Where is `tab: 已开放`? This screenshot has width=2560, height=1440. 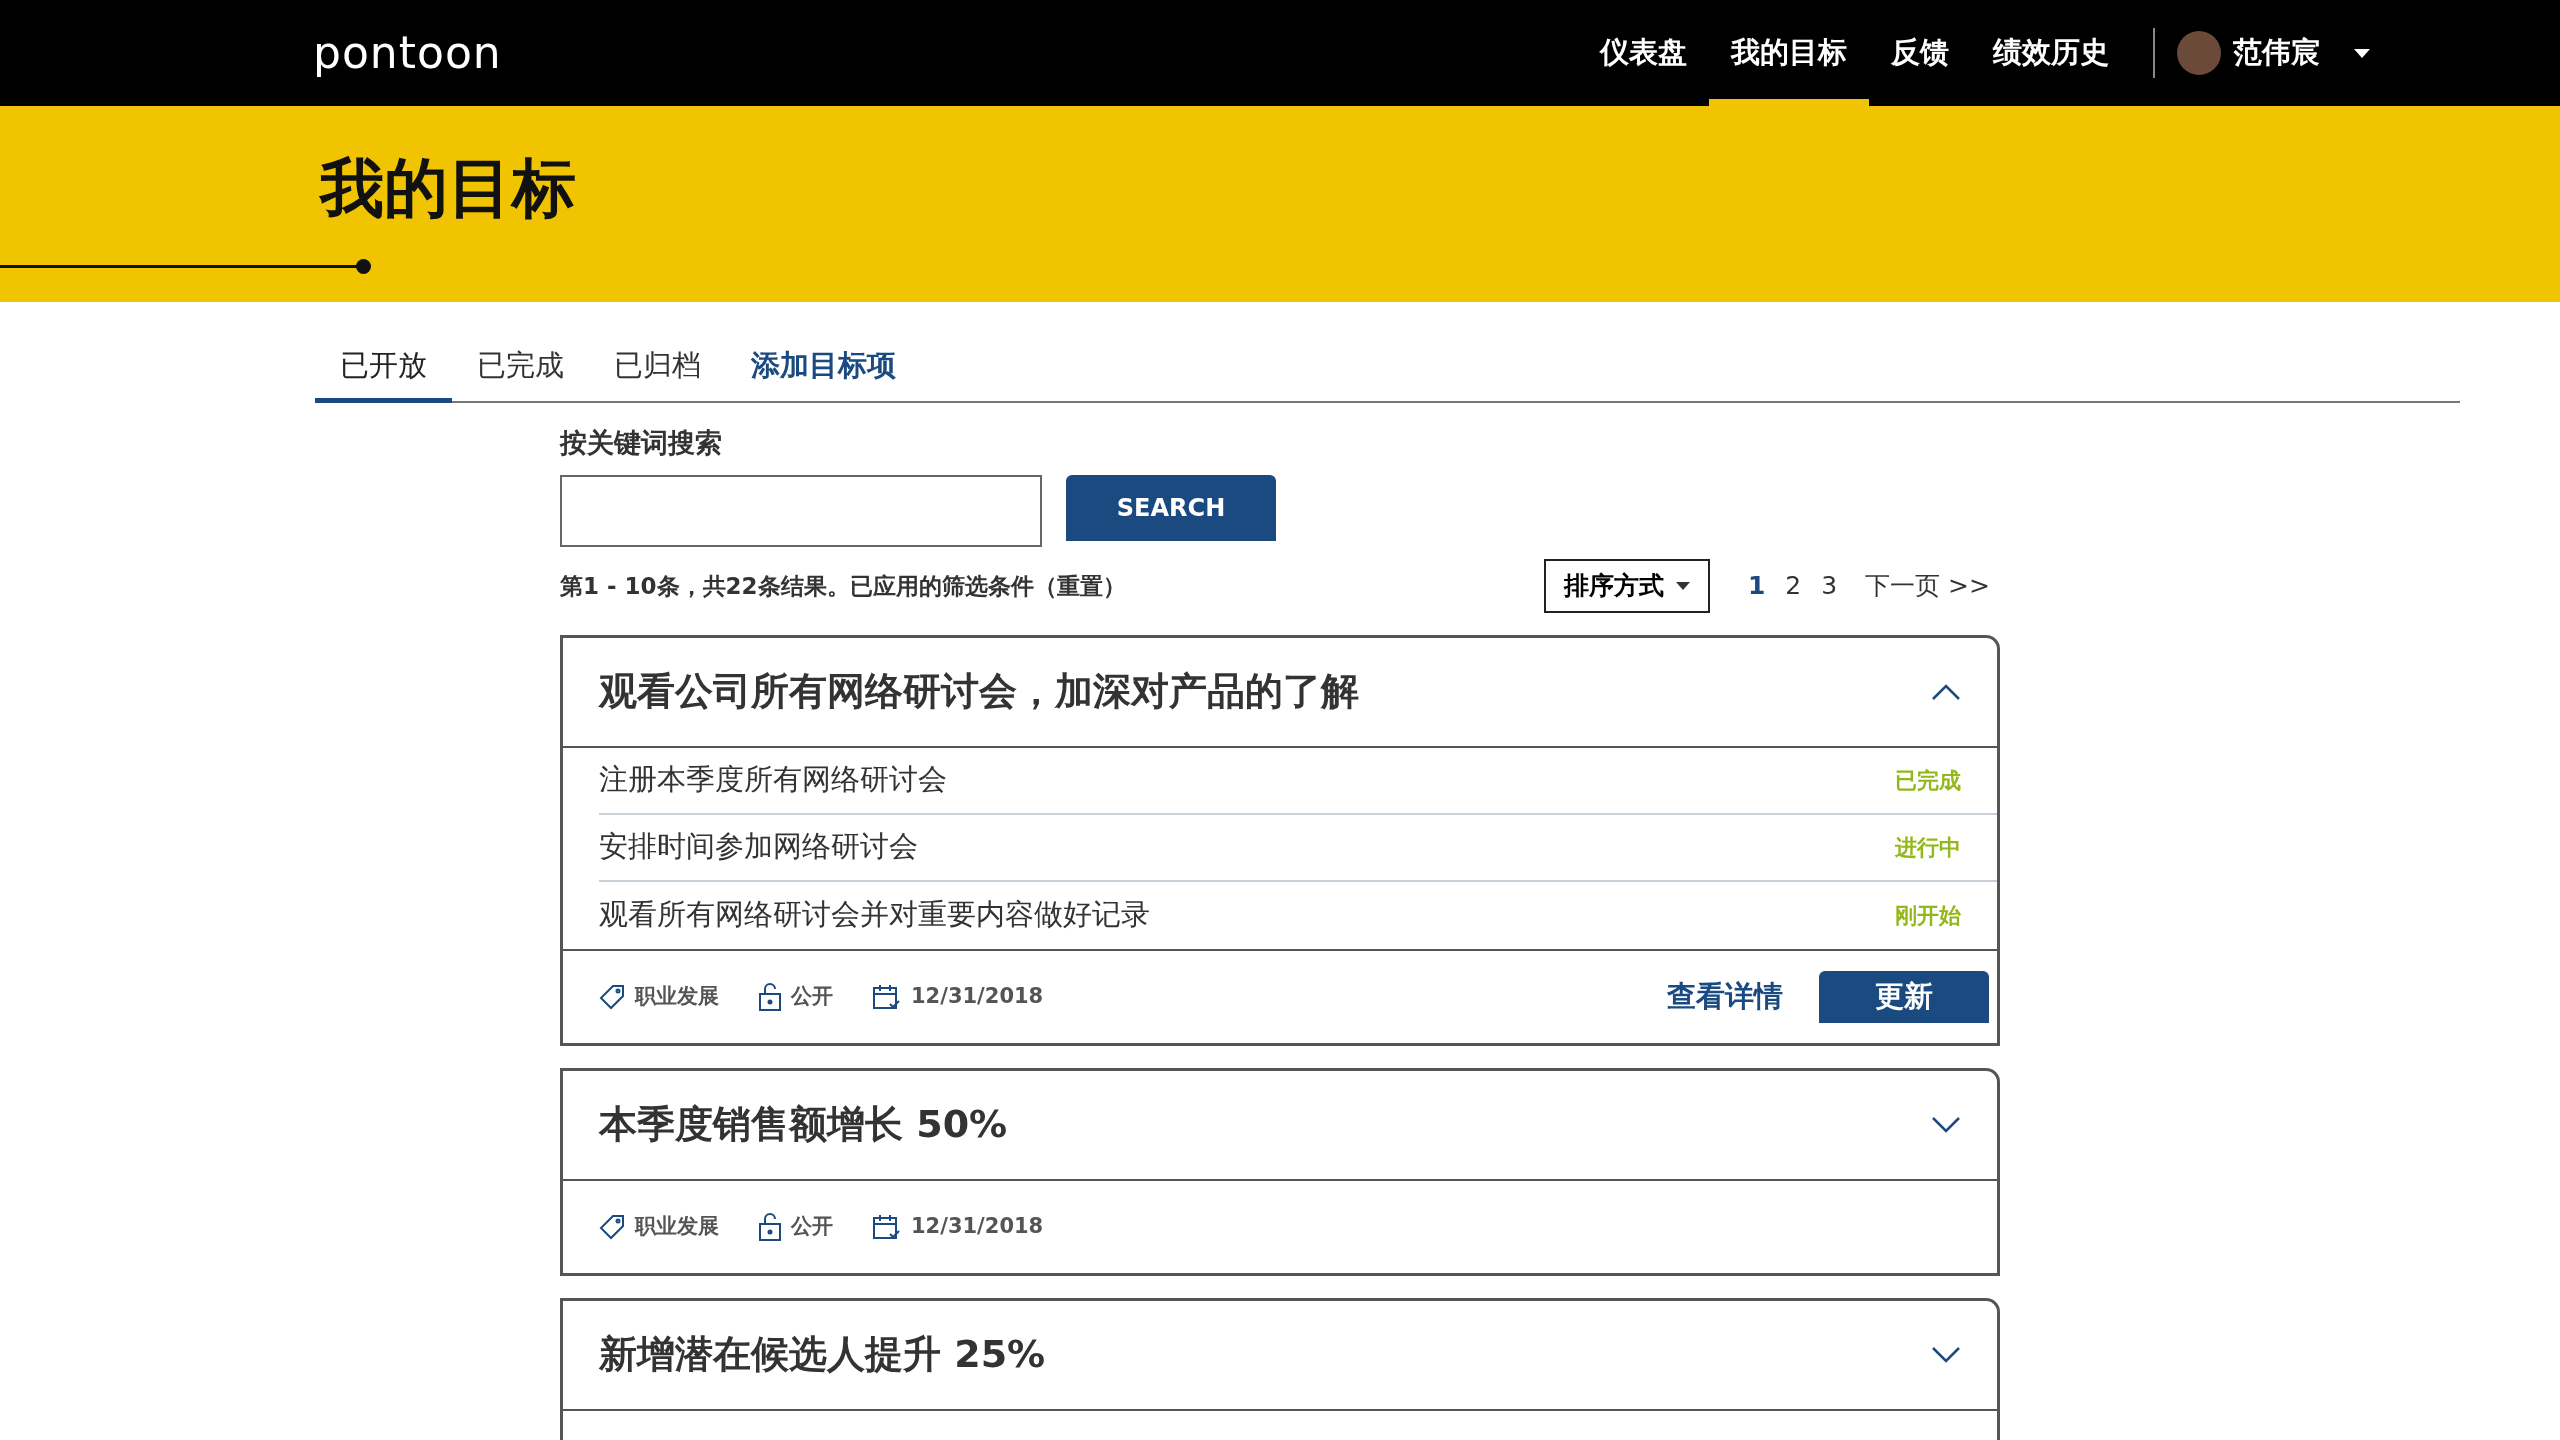 tab: 已开放 is located at coordinates (383, 367).